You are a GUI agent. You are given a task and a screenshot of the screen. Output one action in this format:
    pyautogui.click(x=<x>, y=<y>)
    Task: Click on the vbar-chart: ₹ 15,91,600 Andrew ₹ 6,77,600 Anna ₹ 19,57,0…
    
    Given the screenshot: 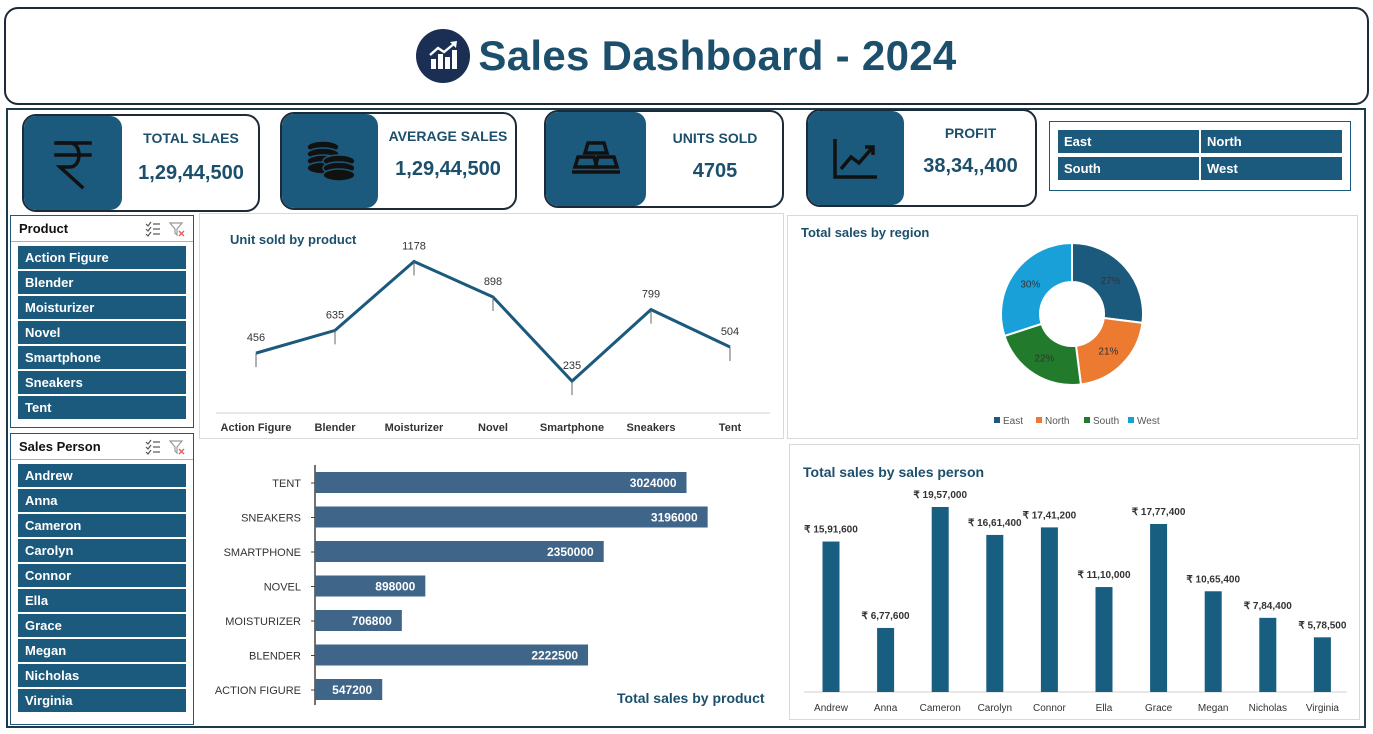 What is the action you would take?
    pyautogui.click(x=1075, y=602)
    